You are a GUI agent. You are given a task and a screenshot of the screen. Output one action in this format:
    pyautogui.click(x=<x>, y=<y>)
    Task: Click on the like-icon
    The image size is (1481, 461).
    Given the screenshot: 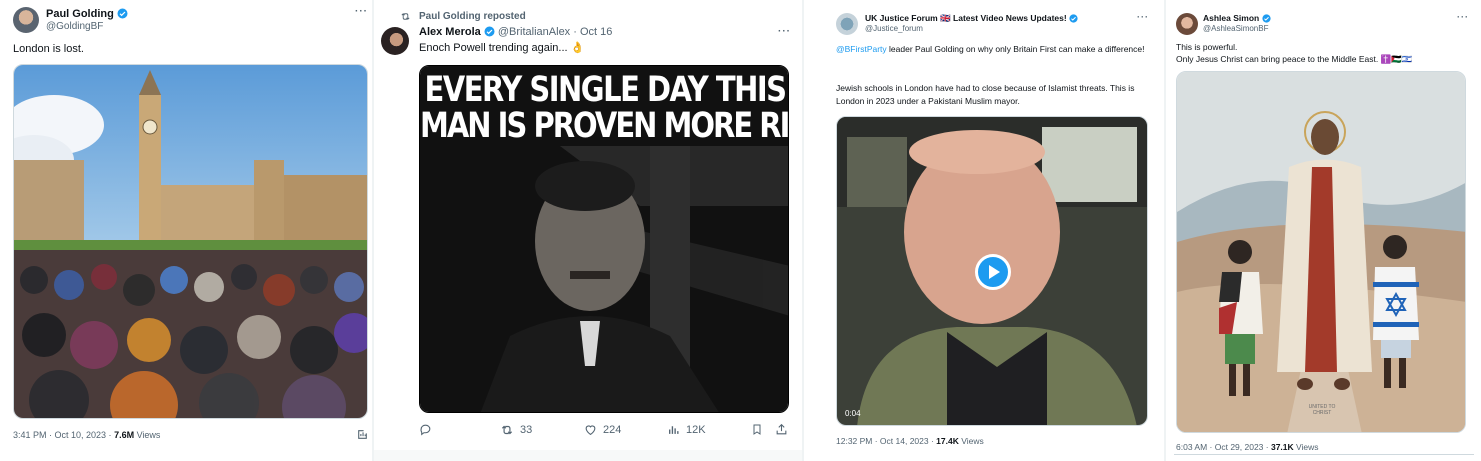 What is the action you would take?
    pyautogui.click(x=590, y=429)
    